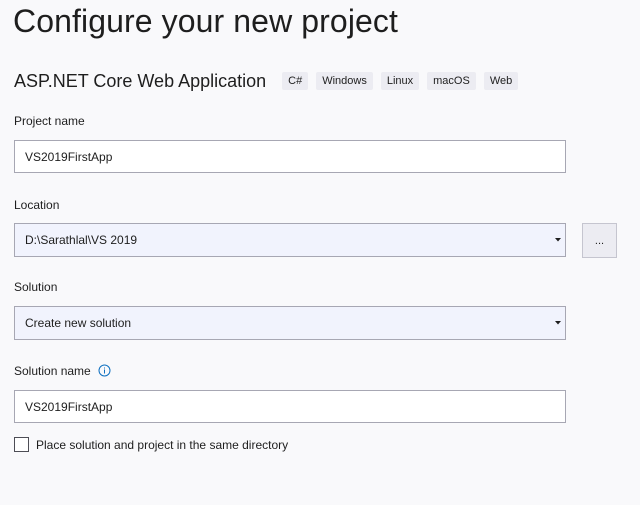 The height and width of the screenshot is (505, 640). What do you see at coordinates (283, 323) in the screenshot?
I see `solution-value: Create new solution` at bounding box center [283, 323].